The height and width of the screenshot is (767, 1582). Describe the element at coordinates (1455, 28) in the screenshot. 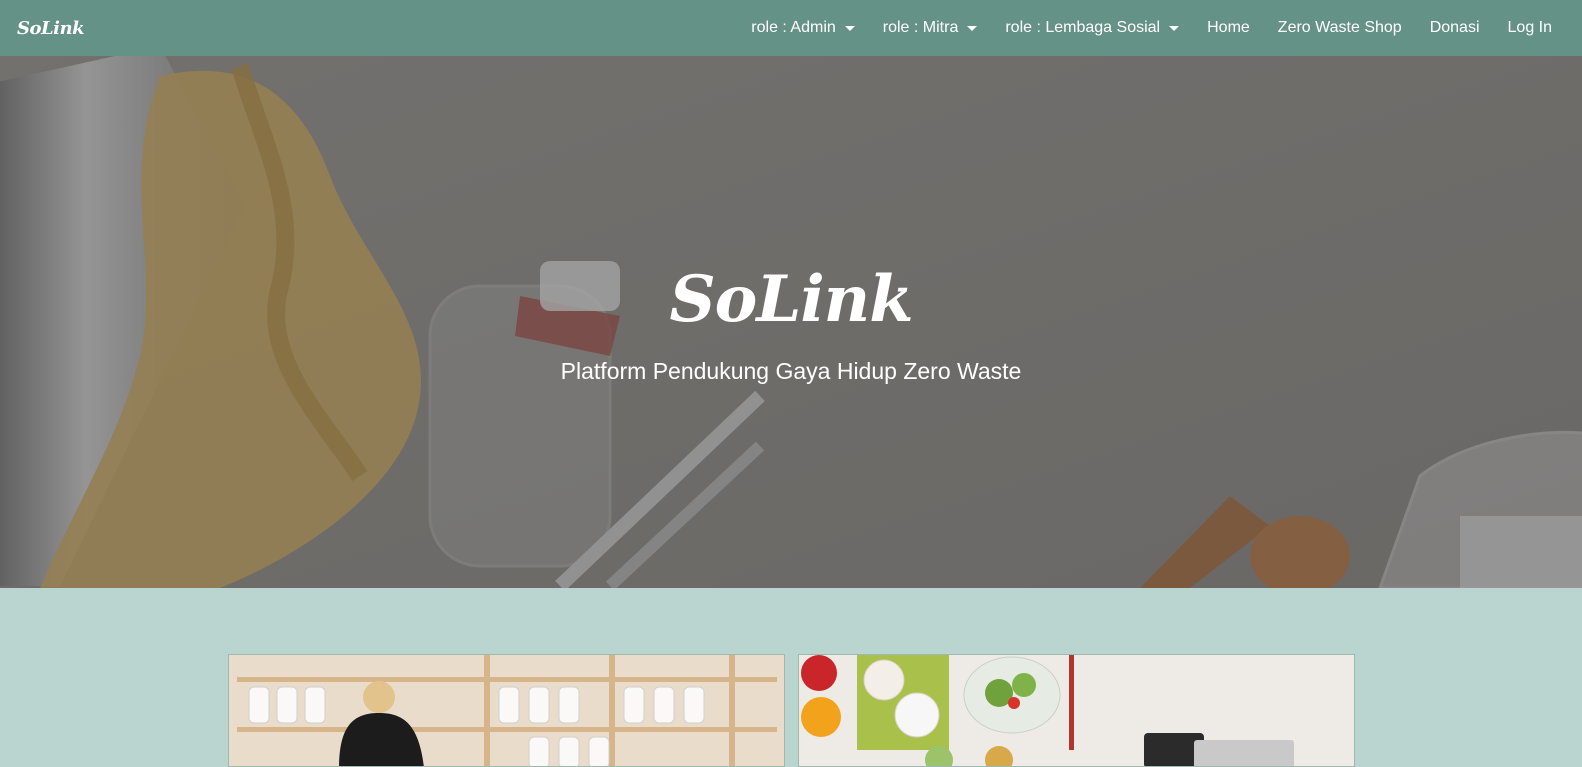

I see `nav-link-donasi: Donasi` at that location.